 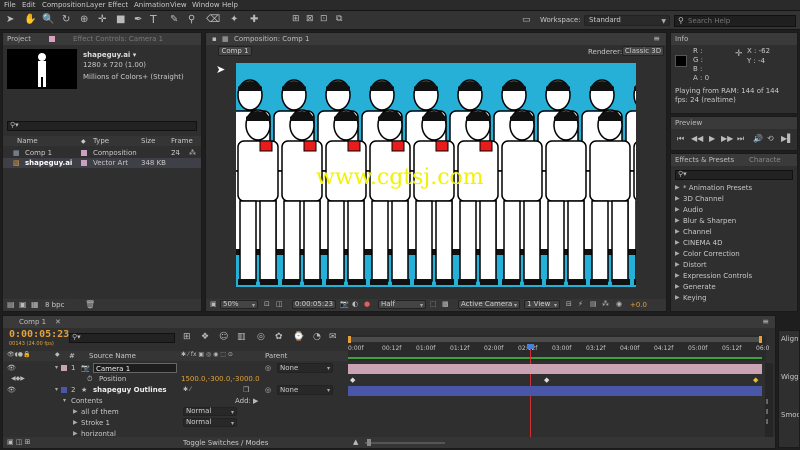 What do you see at coordinates (89, 379) in the screenshot?
I see `stopwatch-icon: ⏱` at bounding box center [89, 379].